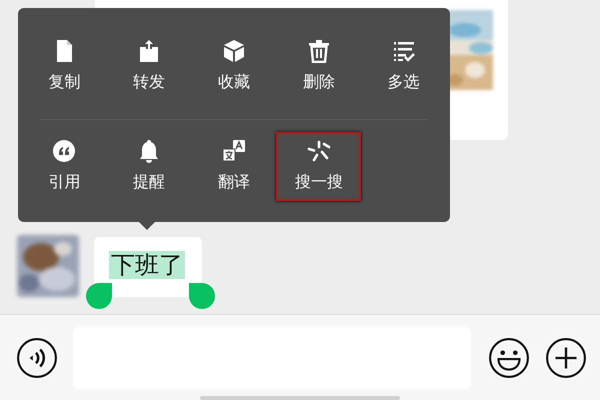  I want to click on cube-icon, so click(234, 51).